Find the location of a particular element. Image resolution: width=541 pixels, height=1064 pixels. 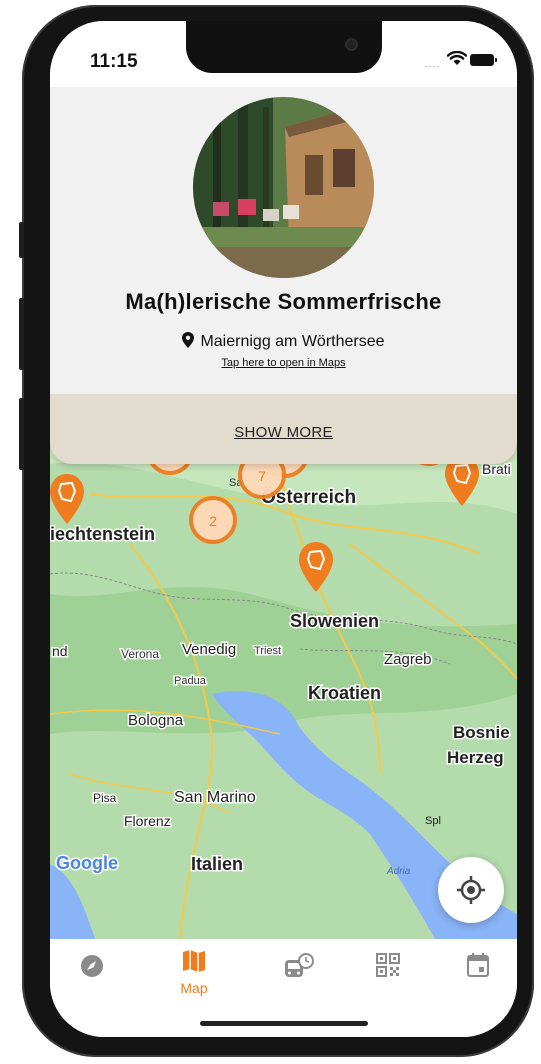

label-florence: Florenz is located at coordinates (147, 821).